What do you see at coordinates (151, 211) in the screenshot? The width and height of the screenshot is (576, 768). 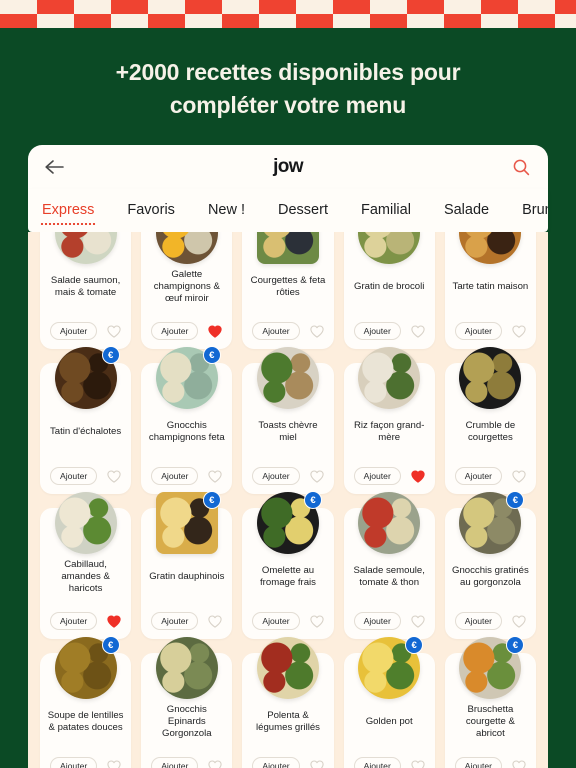 I see `tab-favoris: Favoris` at bounding box center [151, 211].